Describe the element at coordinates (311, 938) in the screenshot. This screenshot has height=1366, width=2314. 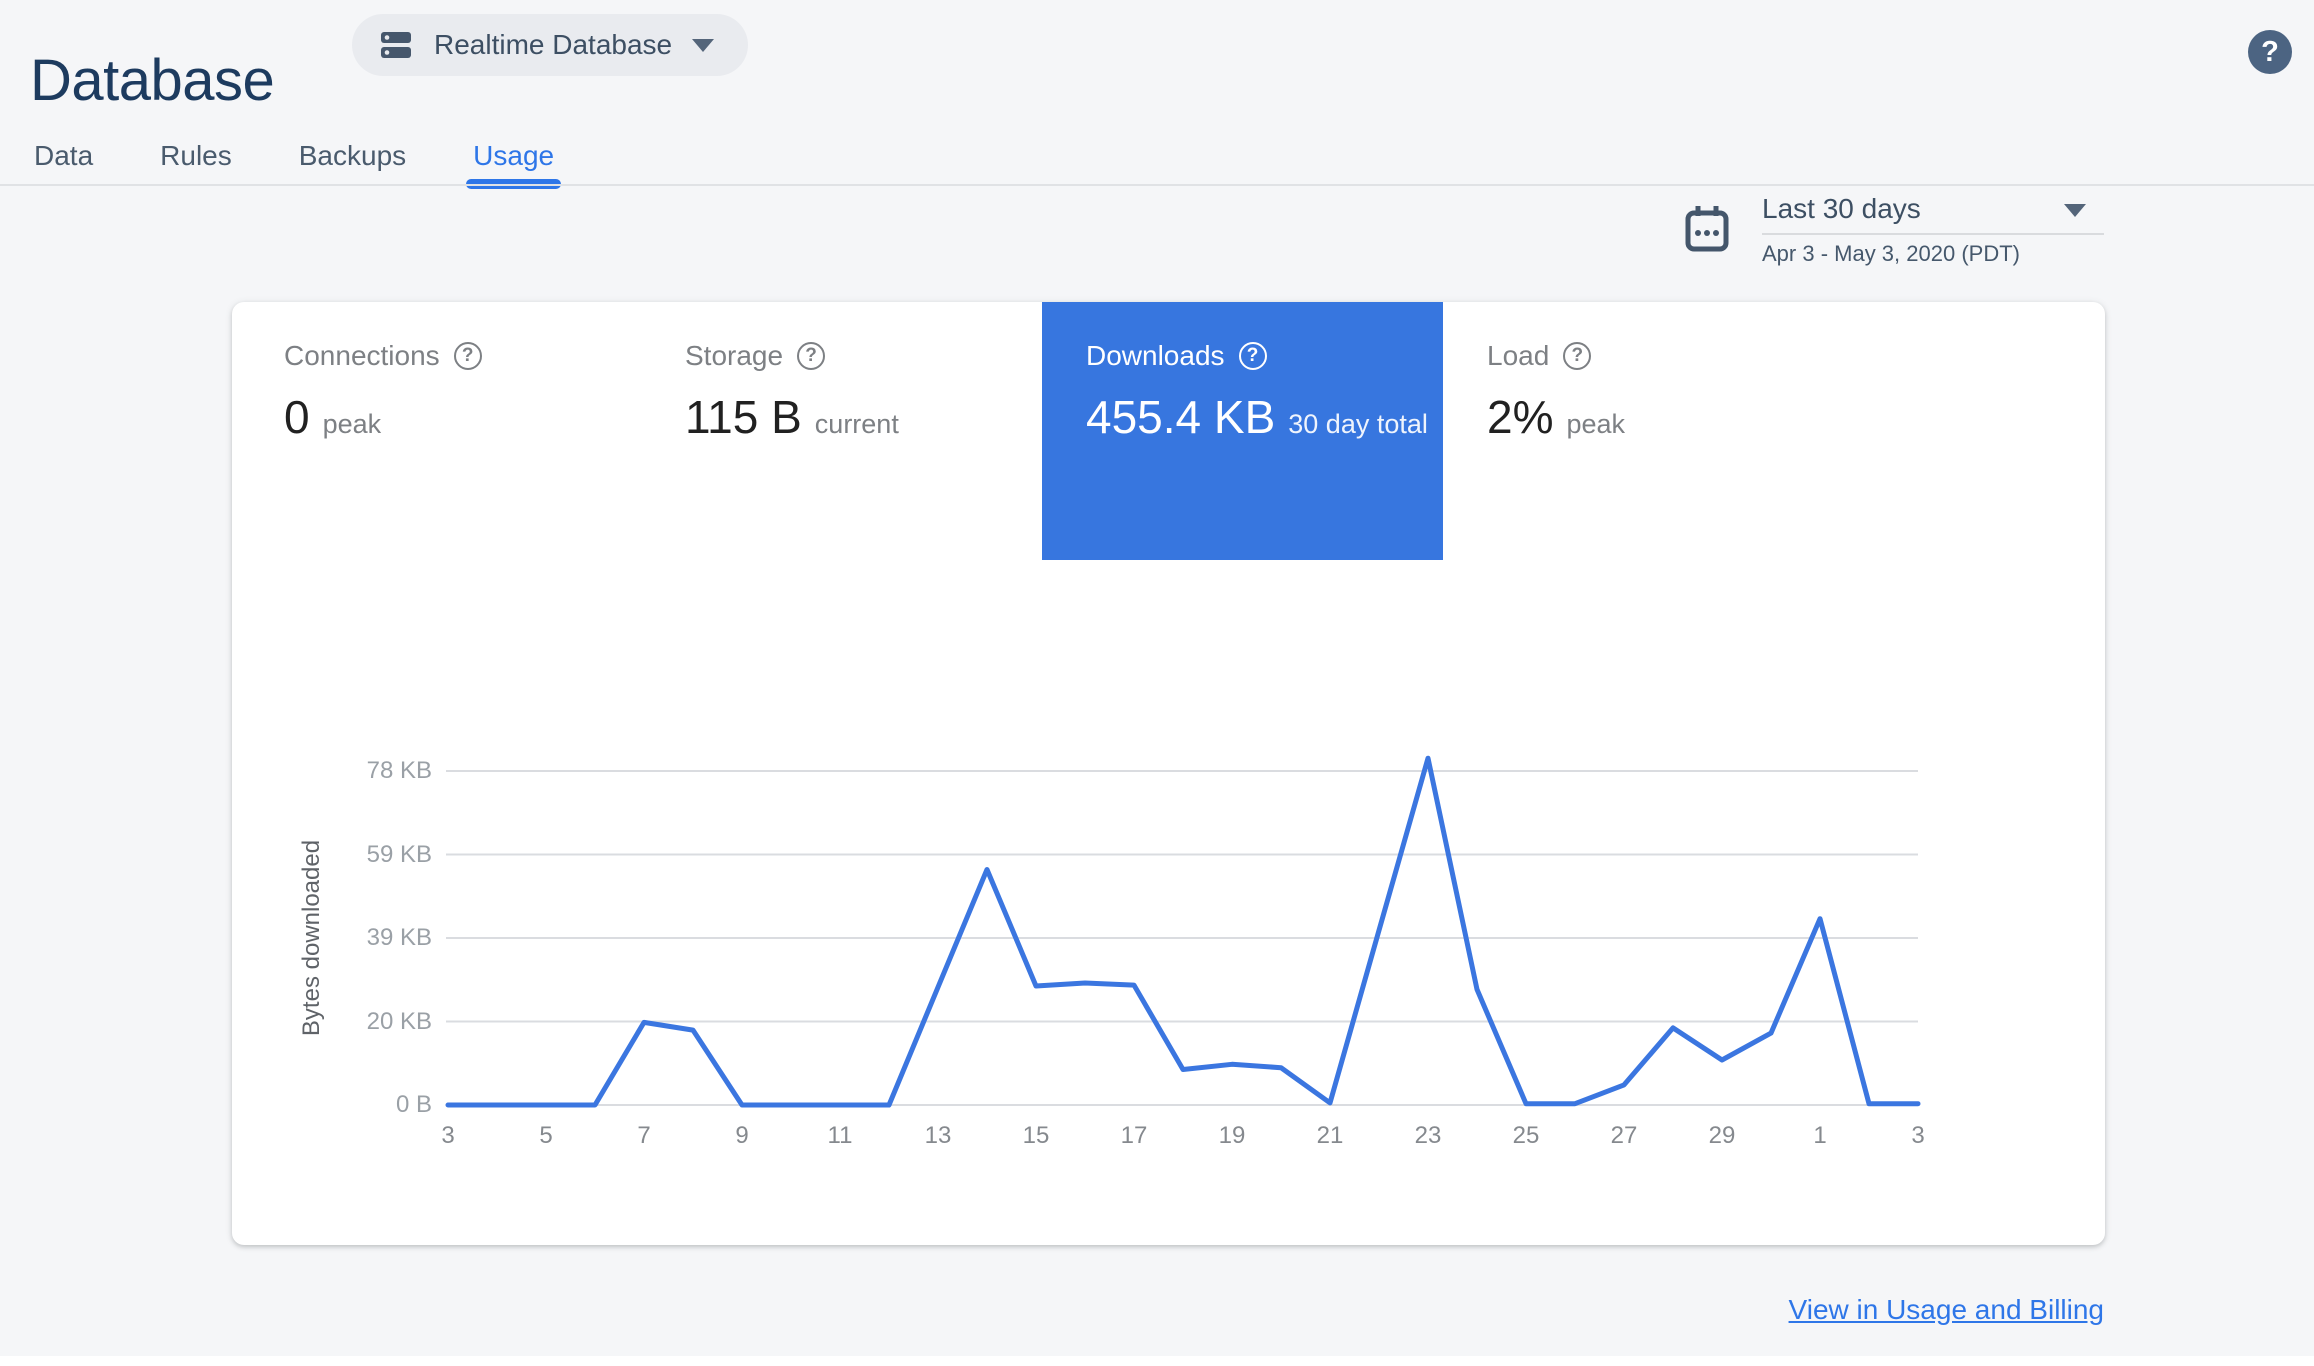
I see `y-axis-title: Bytes downloaded` at that location.